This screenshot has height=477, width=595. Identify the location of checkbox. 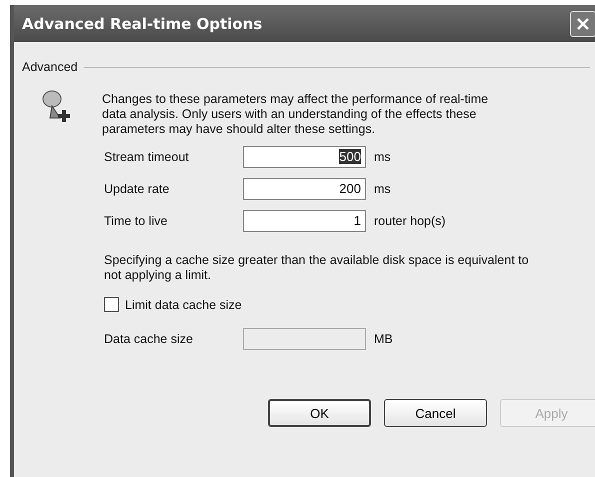
(111, 304).